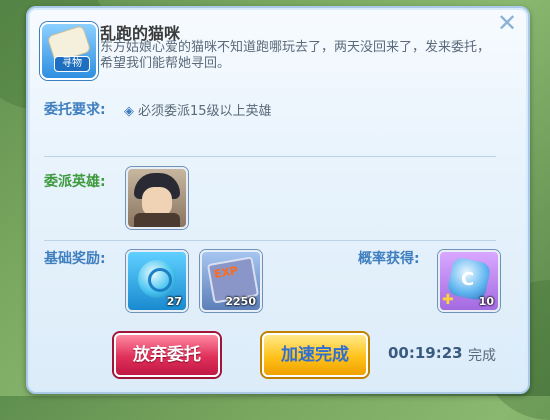 The image size is (550, 420). I want to click on reward-item-exp: EXP 2250, so click(231, 281).